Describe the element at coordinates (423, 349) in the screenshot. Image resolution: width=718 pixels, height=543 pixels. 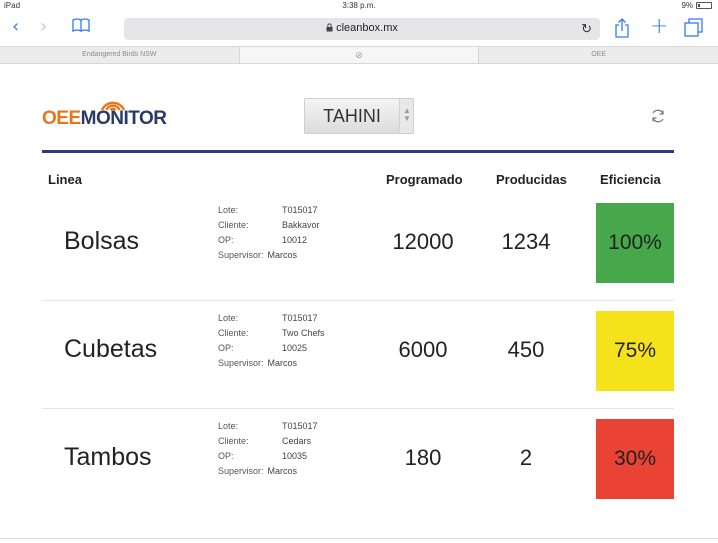
I see `scheduled-value: 6000` at that location.